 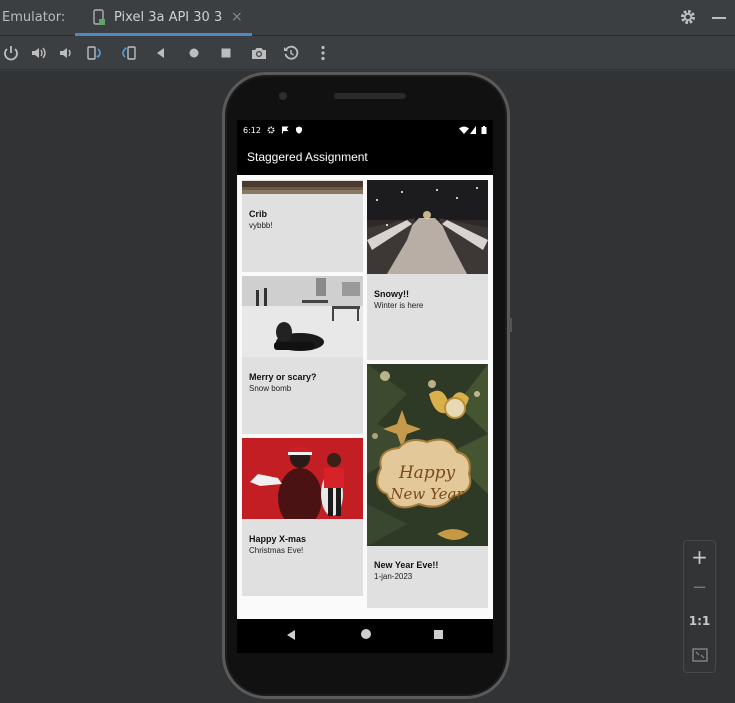 I want to click on card-image-crib, so click(x=302, y=187).